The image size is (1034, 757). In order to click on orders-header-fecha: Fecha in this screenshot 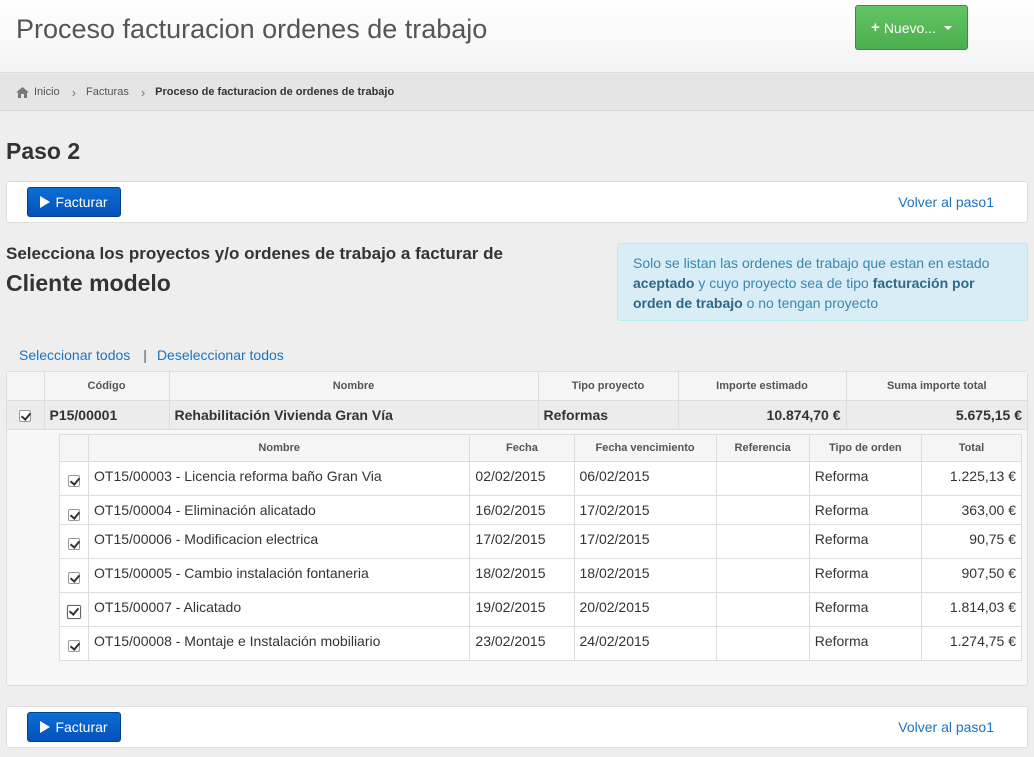, I will do `click(522, 448)`.